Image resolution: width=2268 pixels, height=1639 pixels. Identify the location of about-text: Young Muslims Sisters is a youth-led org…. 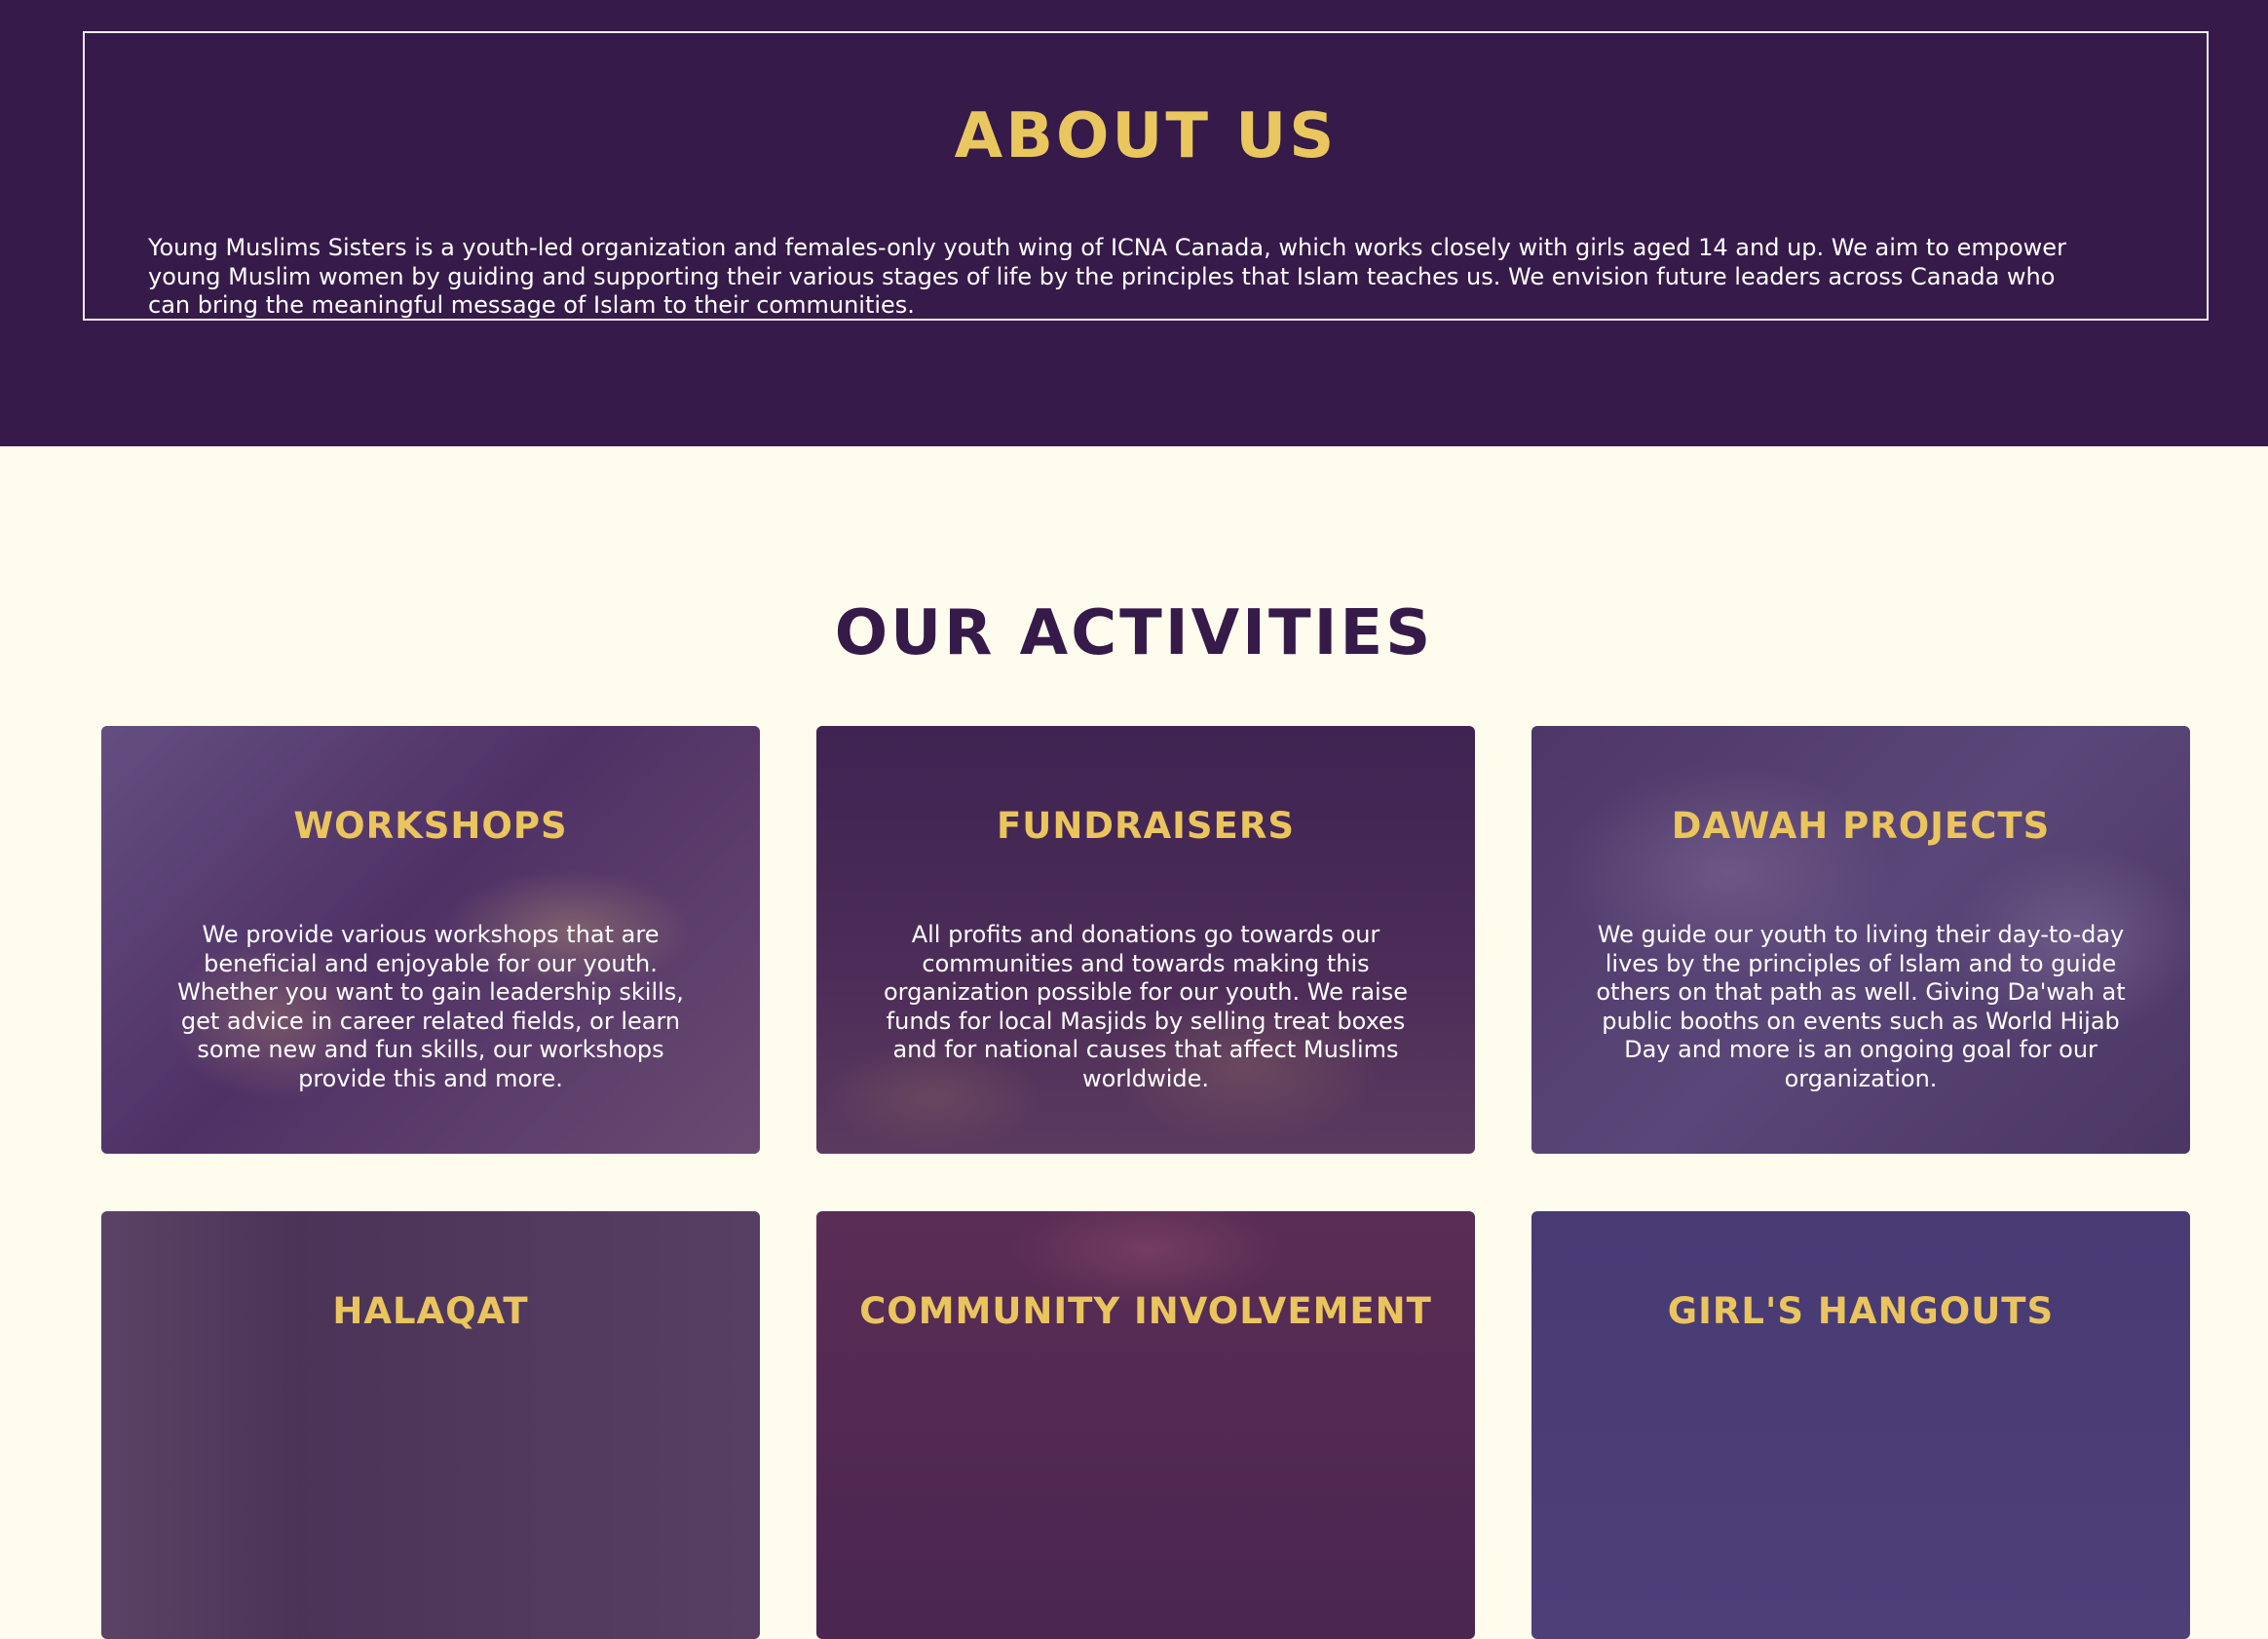
(1107, 276).